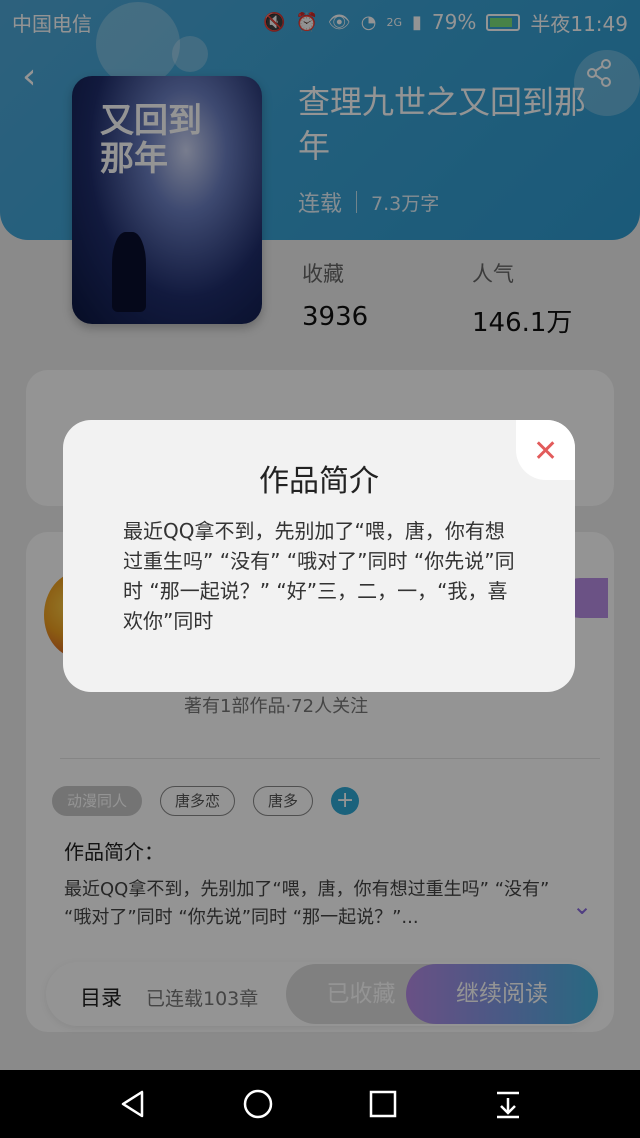 The image size is (640, 1138). Describe the element at coordinates (320, 1104) in the screenshot. I see `system-nav-bar` at that location.